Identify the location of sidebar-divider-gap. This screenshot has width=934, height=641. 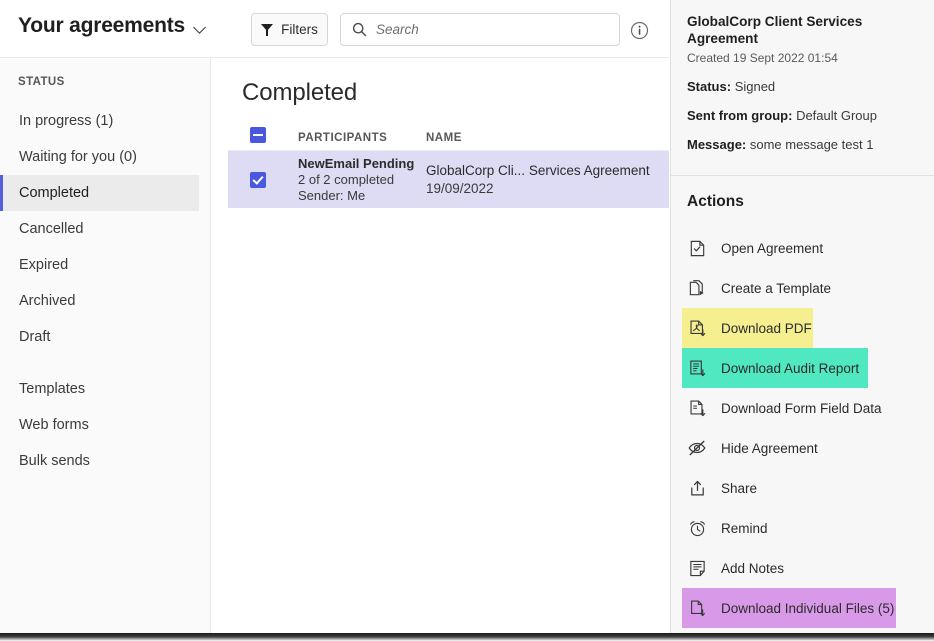
(105, 363).